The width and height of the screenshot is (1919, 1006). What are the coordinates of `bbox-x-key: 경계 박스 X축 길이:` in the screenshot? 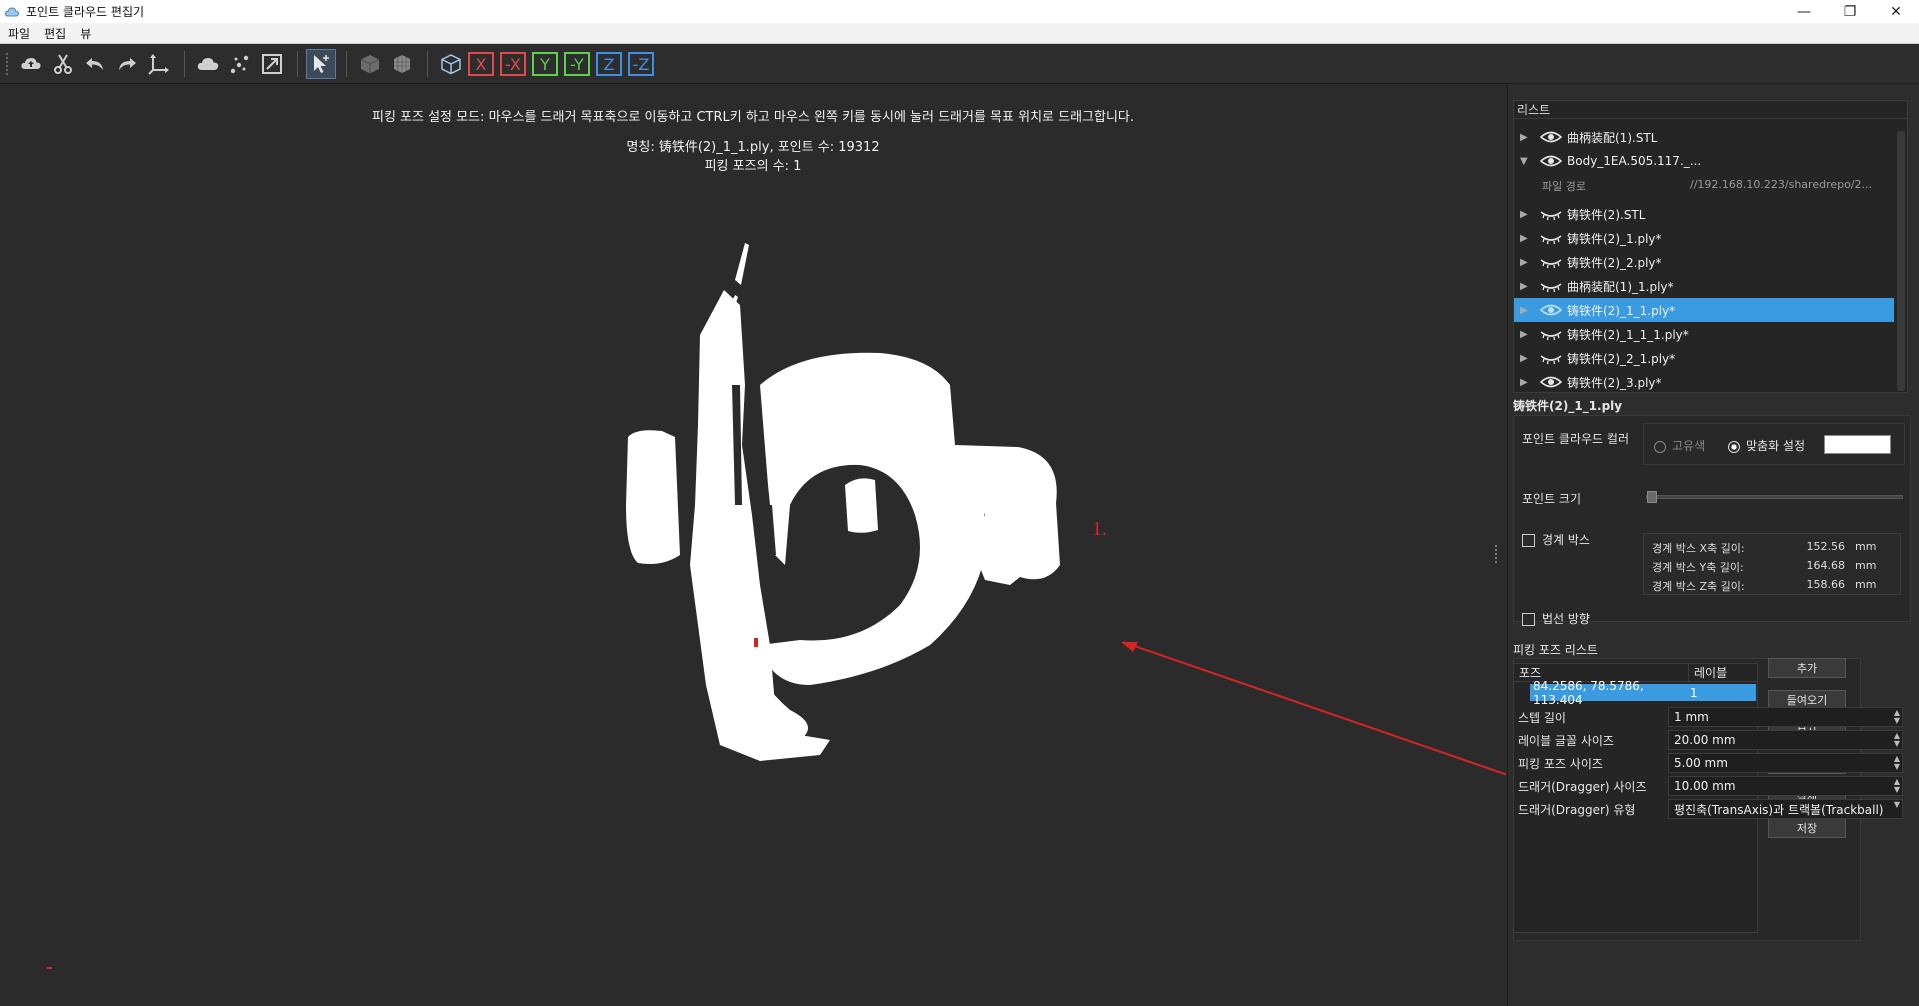 It's located at (1698, 548).